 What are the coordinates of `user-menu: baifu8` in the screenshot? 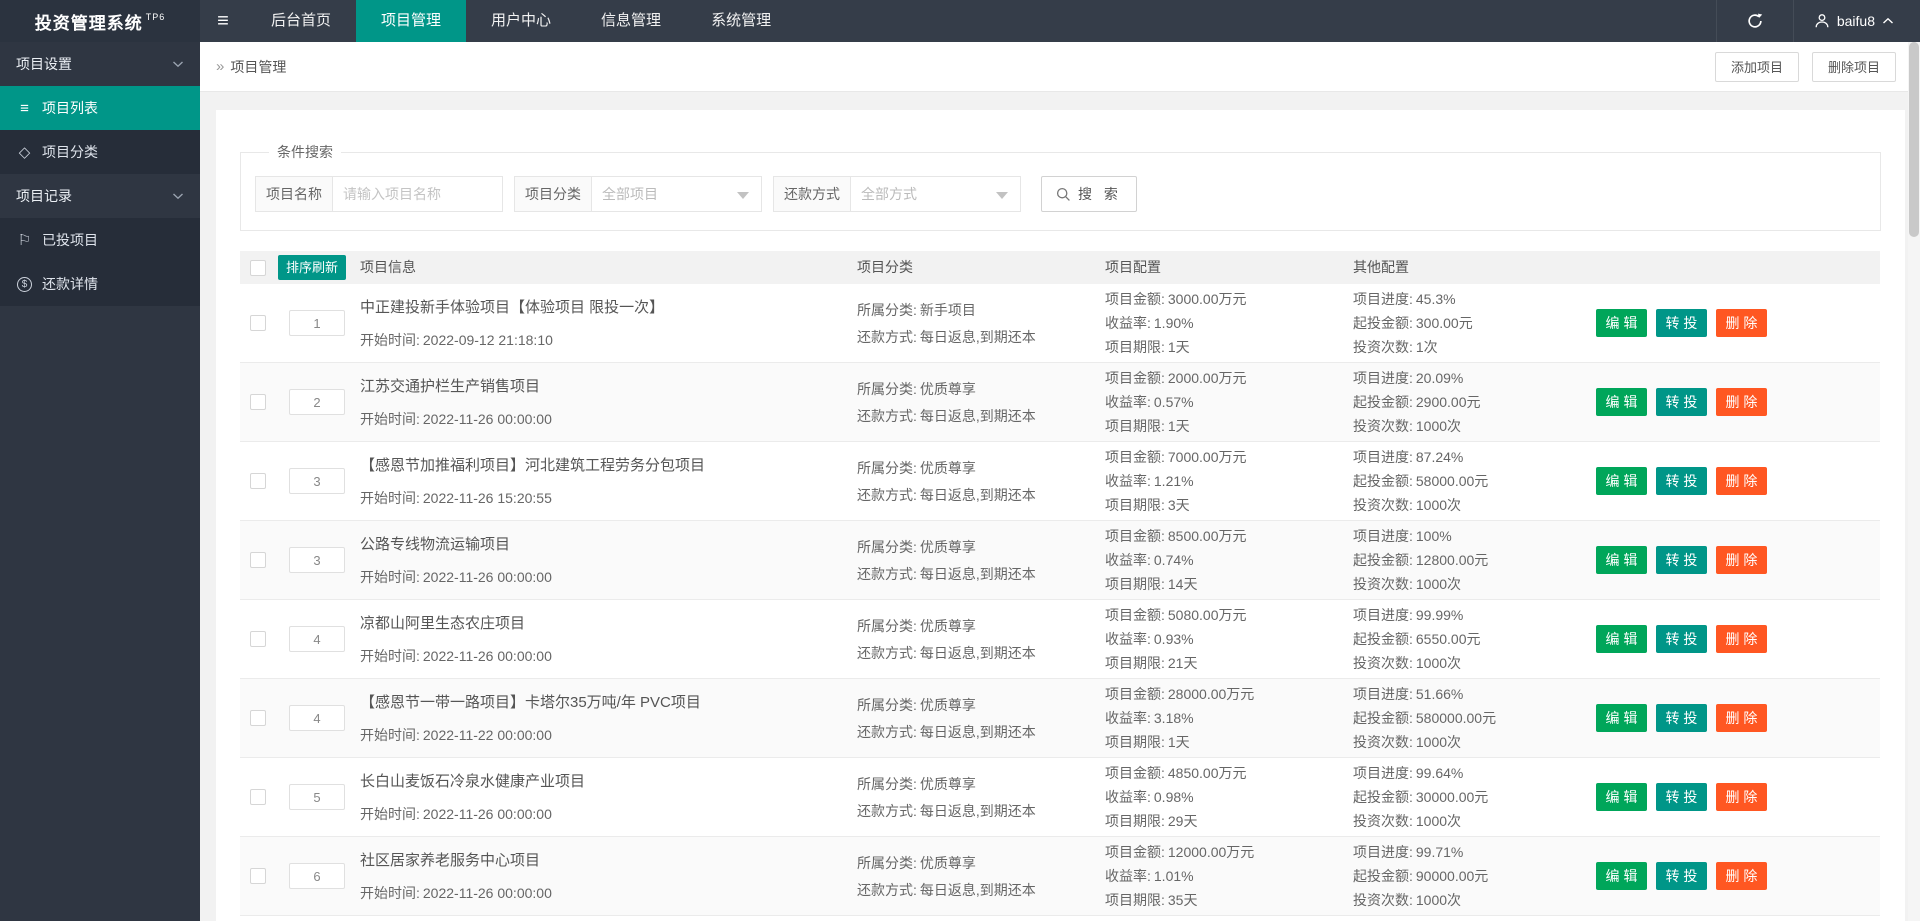 It's located at (1857, 21).